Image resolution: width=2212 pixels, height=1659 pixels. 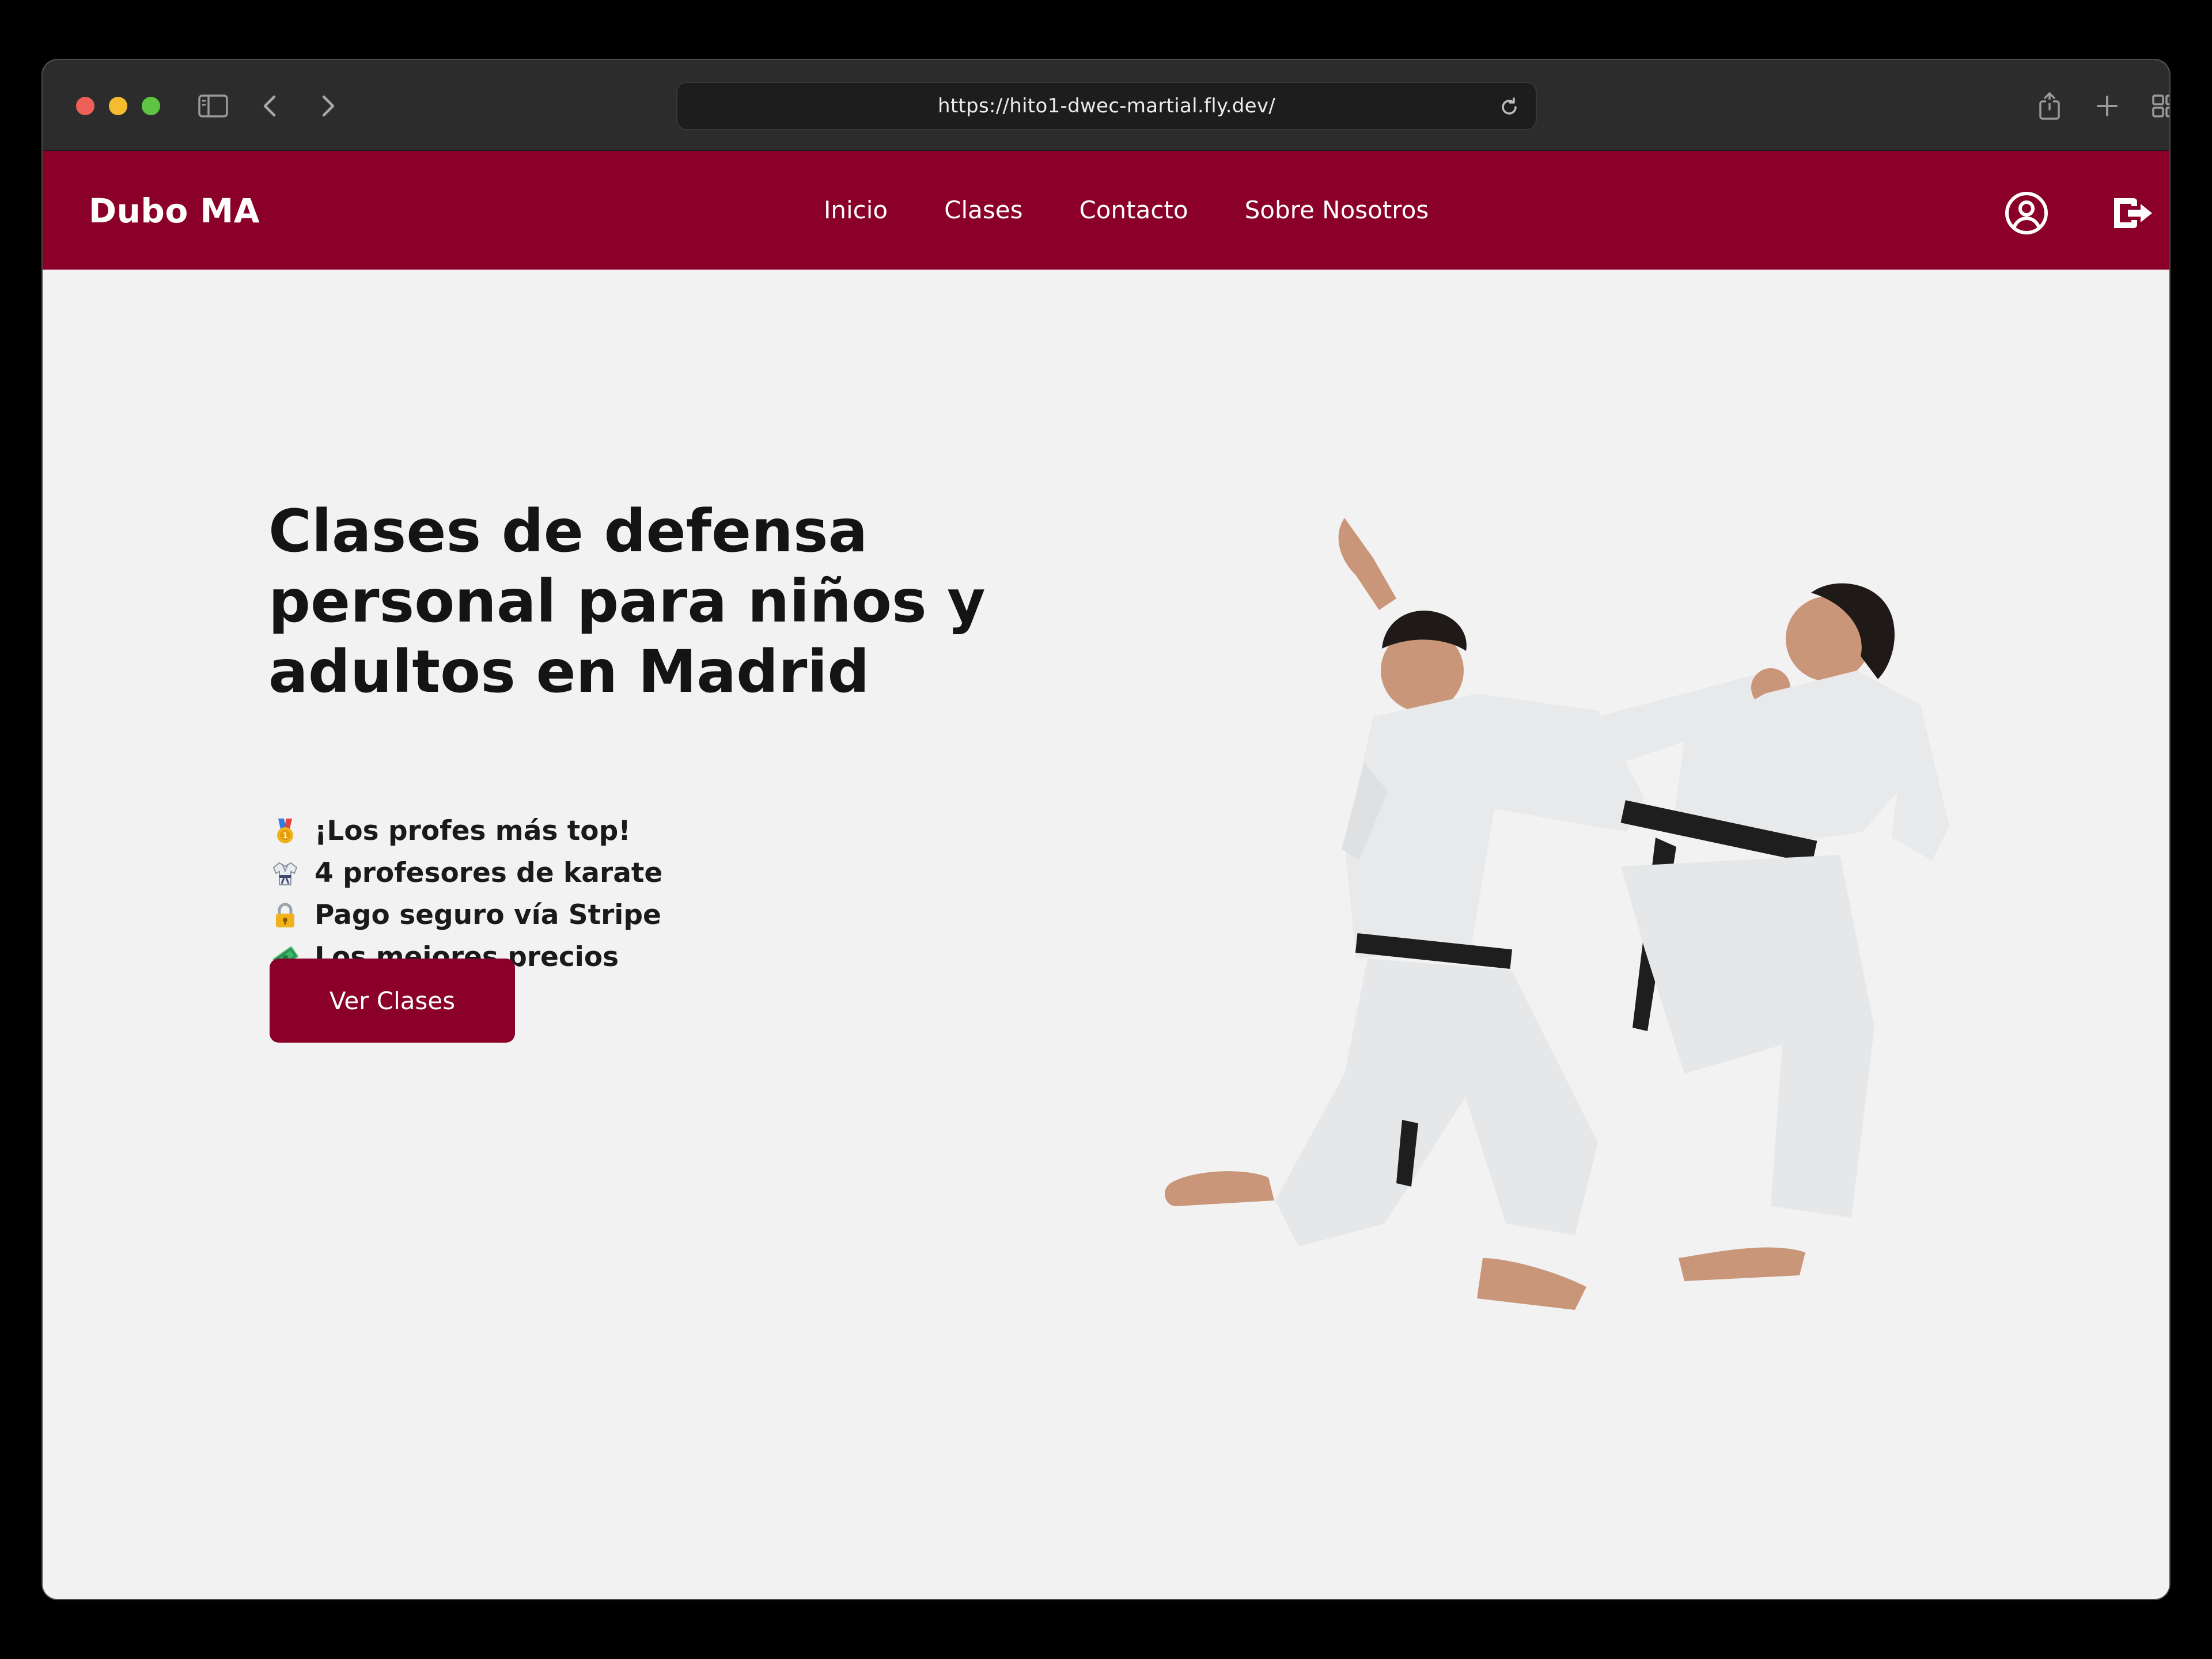 What do you see at coordinates (151, 106) in the screenshot?
I see `zoom-window-button` at bounding box center [151, 106].